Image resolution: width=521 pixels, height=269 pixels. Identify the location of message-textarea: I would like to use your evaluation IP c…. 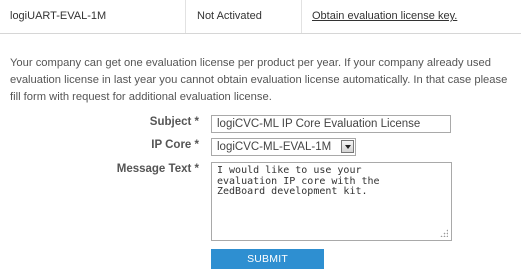
(331, 201).